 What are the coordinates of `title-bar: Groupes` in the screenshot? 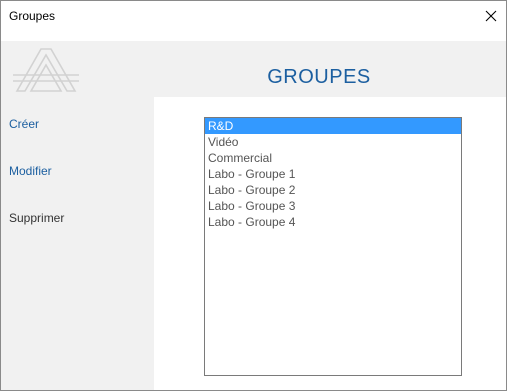 It's located at (253, 16).